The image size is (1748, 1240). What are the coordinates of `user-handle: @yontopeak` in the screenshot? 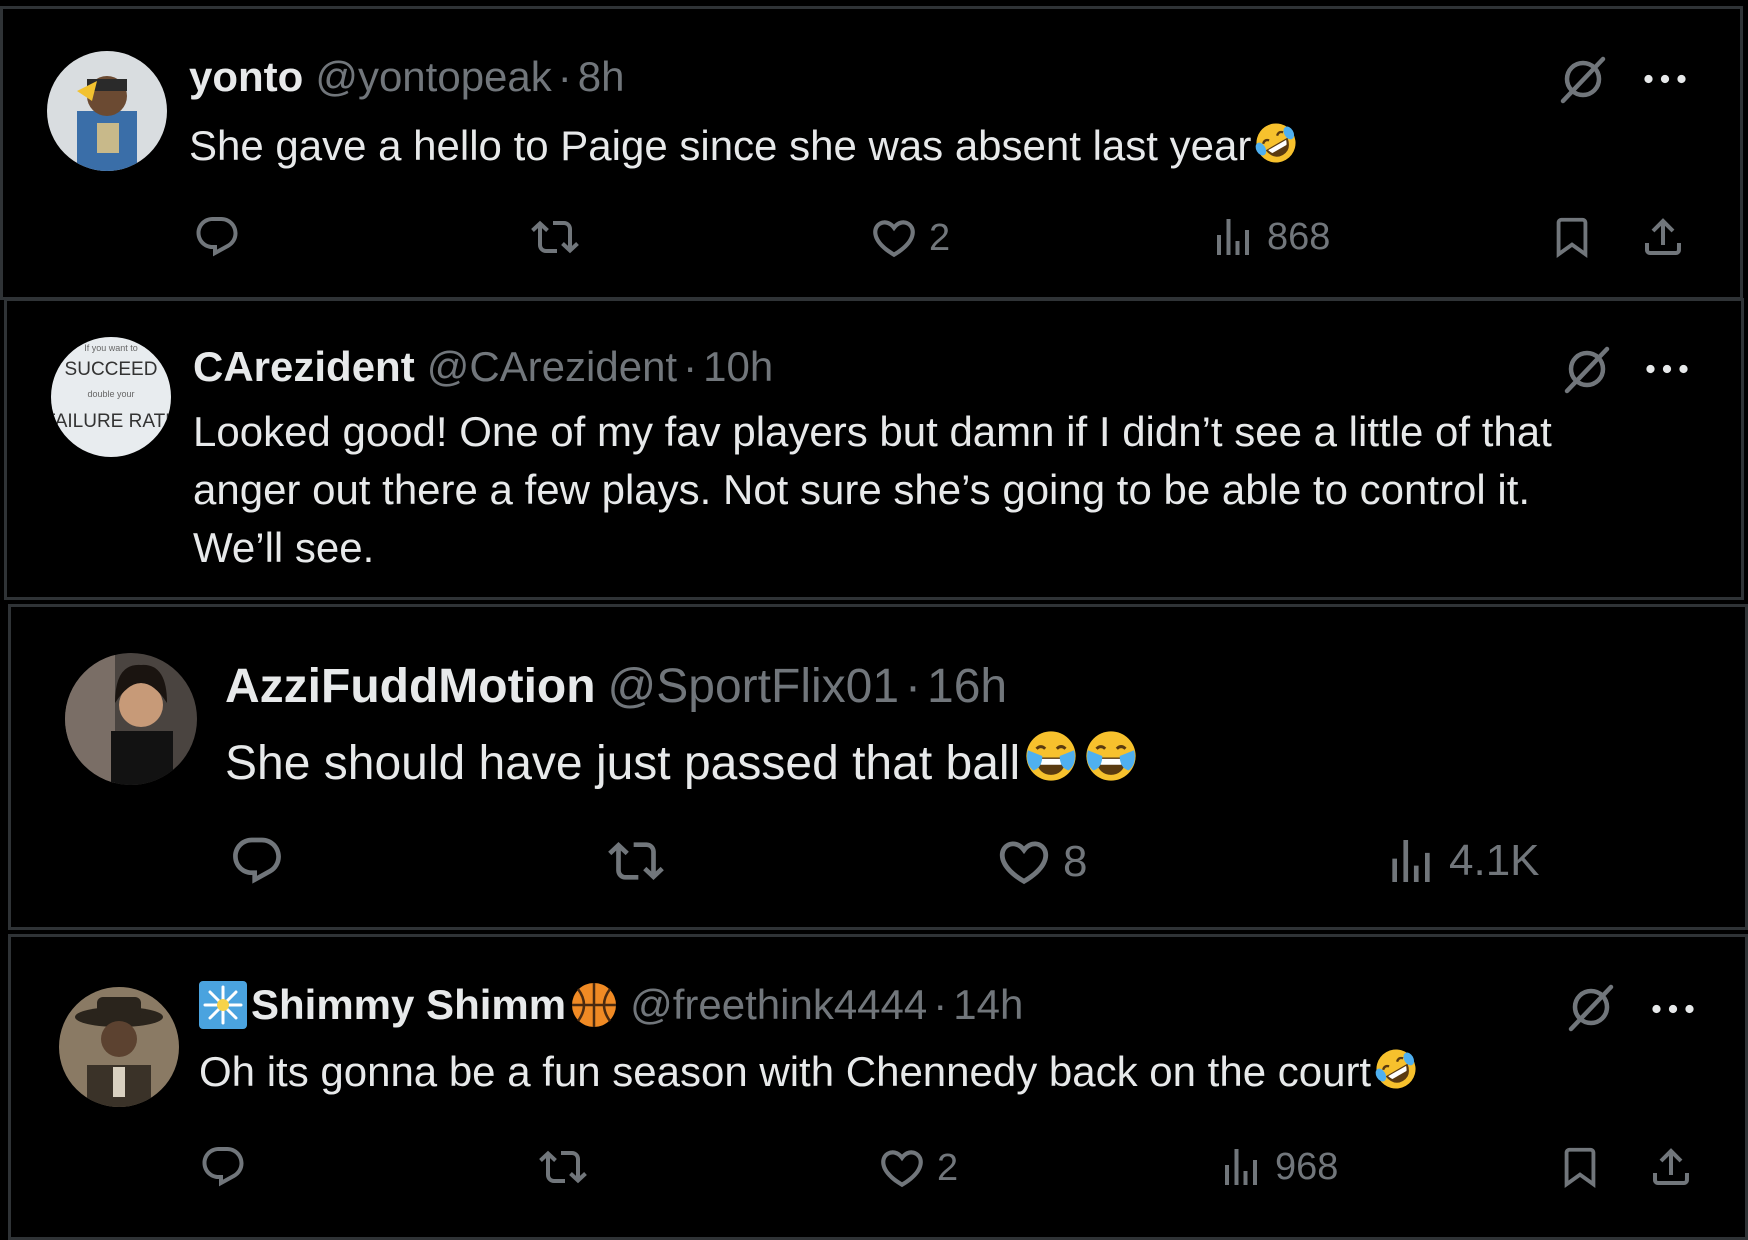 It's located at (433, 77).